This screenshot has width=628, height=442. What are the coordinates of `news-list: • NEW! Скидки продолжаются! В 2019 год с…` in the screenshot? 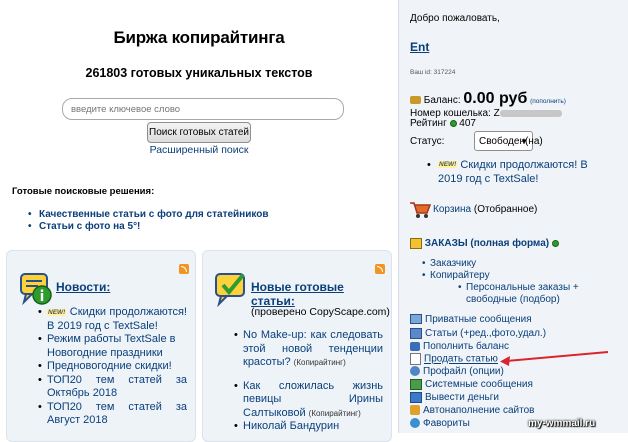 It's located at (112, 367).